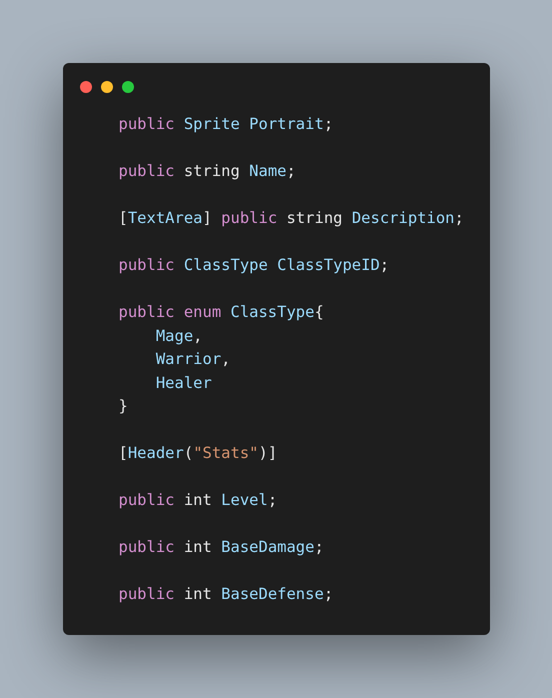  What do you see at coordinates (226, 594) in the screenshot?
I see `code-line: public int BaseDefense;` at bounding box center [226, 594].